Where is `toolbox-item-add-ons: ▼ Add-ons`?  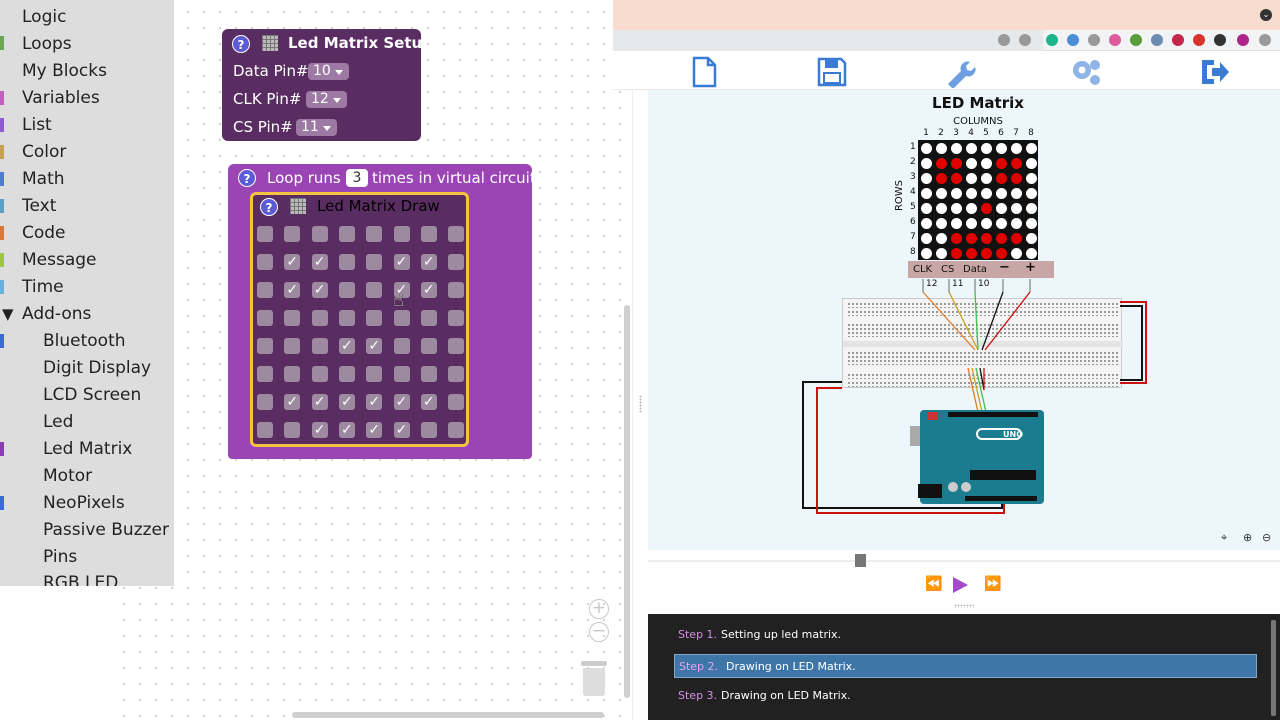 toolbox-item-add-ons: ▼ Add-ons is located at coordinates (46, 314).